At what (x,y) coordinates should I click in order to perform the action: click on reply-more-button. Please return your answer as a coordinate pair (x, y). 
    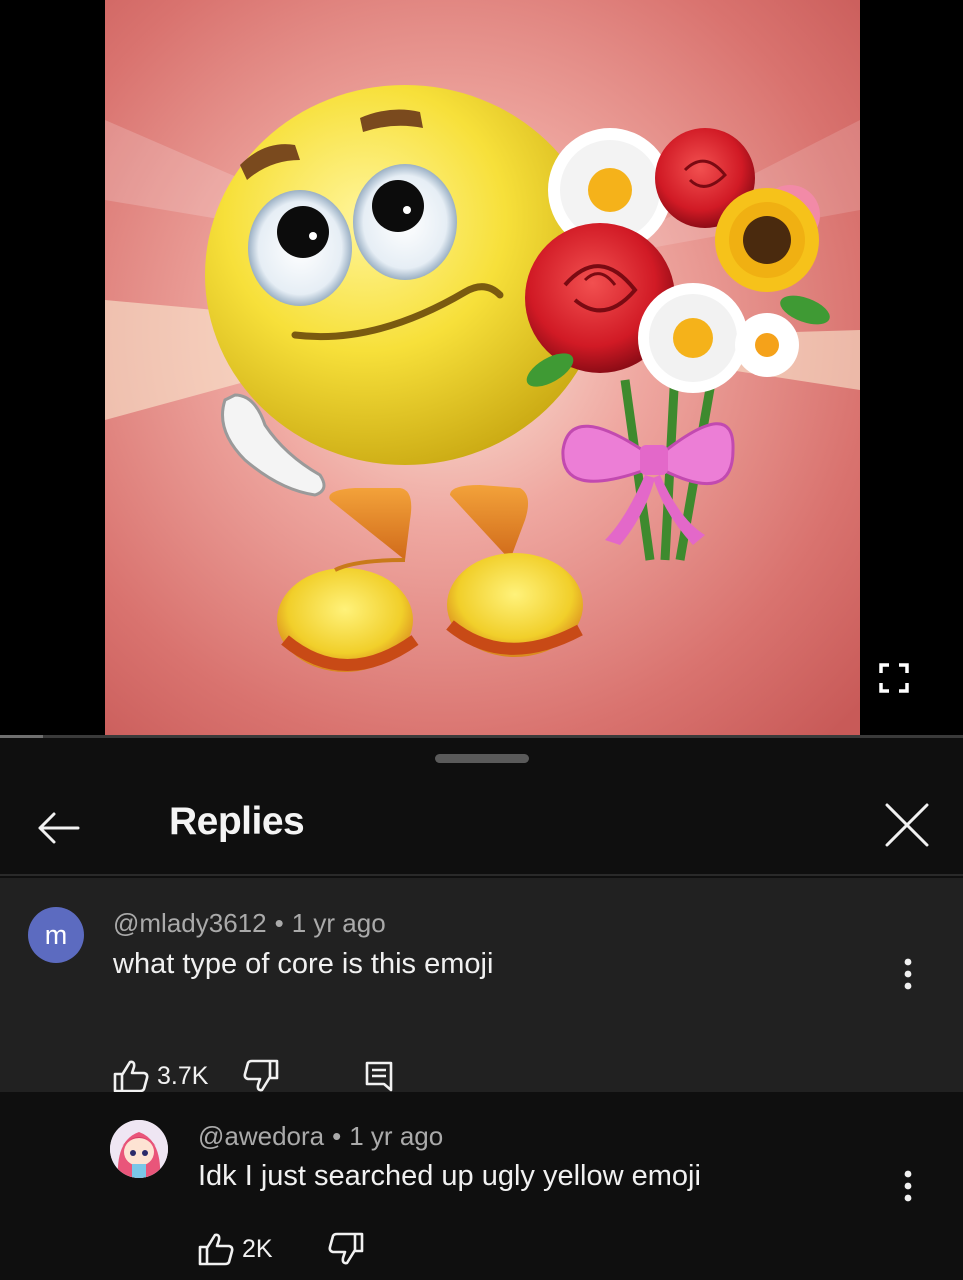
    Looking at the image, I should click on (908, 1186).